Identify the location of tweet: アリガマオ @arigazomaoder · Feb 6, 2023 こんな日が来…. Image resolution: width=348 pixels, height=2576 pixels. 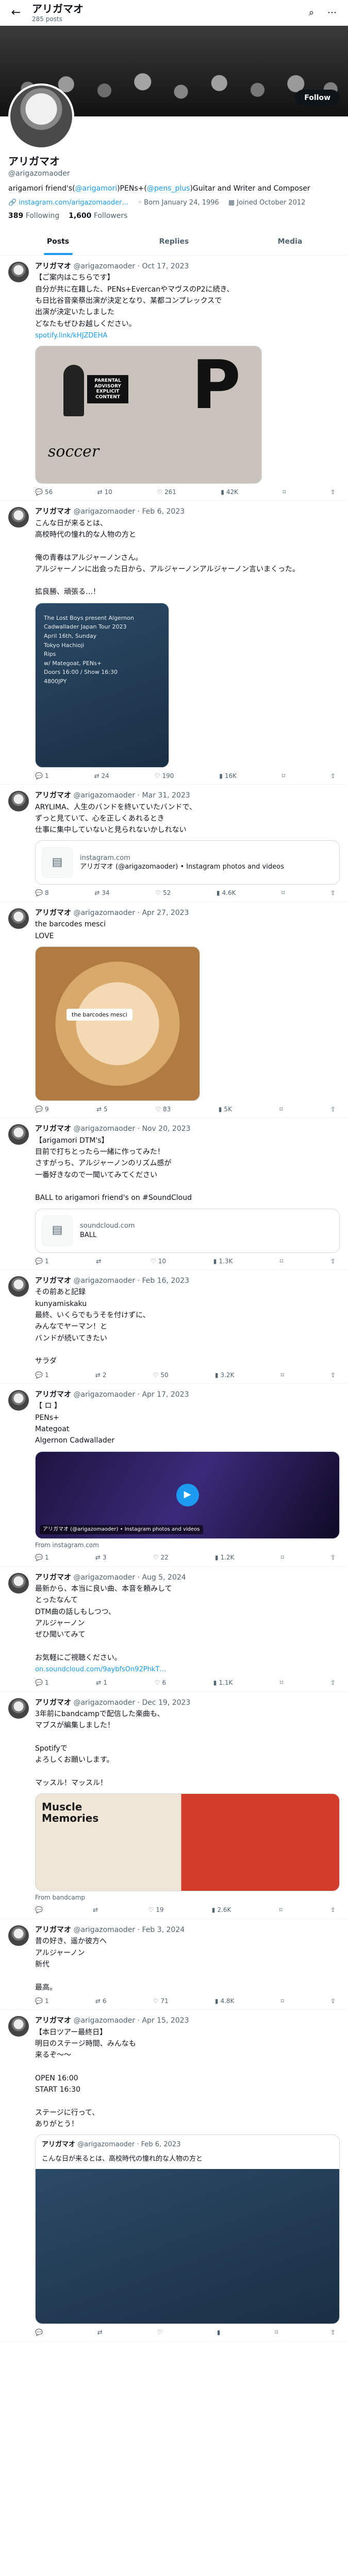
(174, 643).